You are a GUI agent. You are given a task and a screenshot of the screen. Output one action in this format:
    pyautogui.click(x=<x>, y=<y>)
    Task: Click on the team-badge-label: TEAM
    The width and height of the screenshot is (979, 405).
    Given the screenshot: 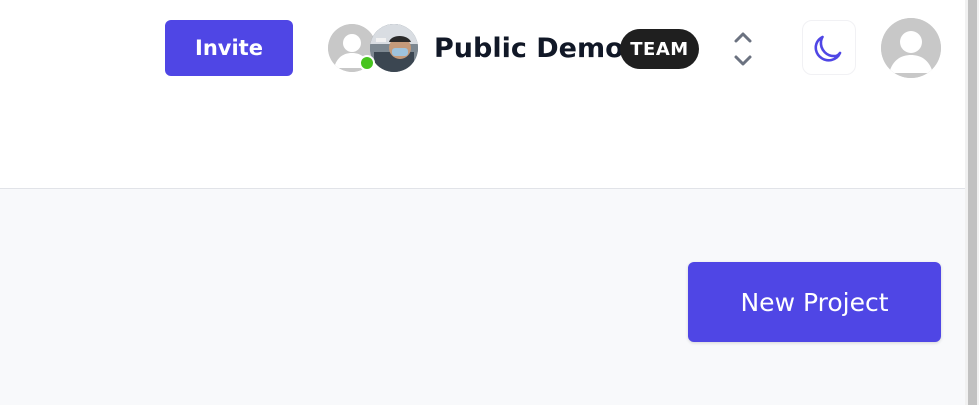 What is the action you would take?
    pyautogui.click(x=659, y=49)
    